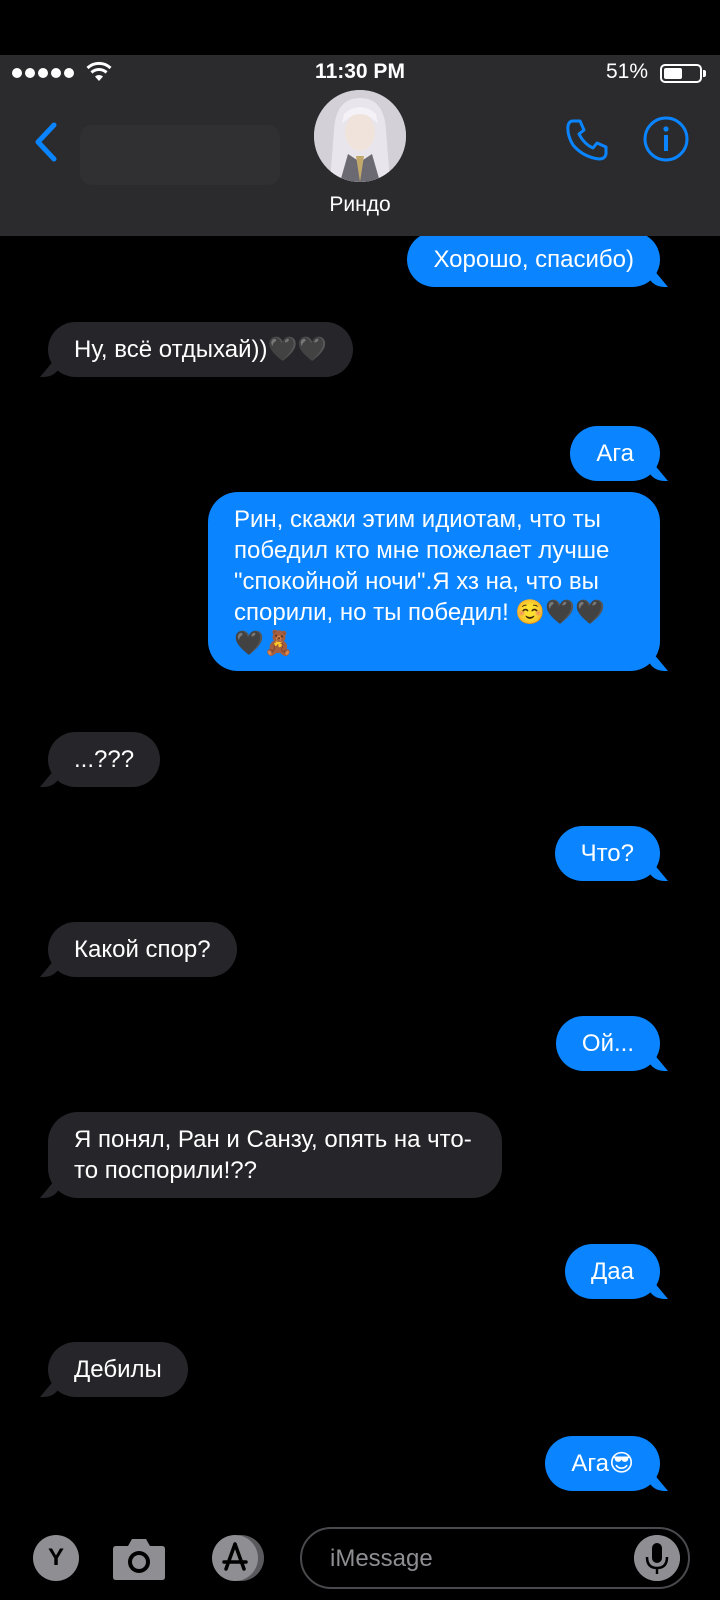  I want to click on message-input: iMessage, so click(495, 1558).